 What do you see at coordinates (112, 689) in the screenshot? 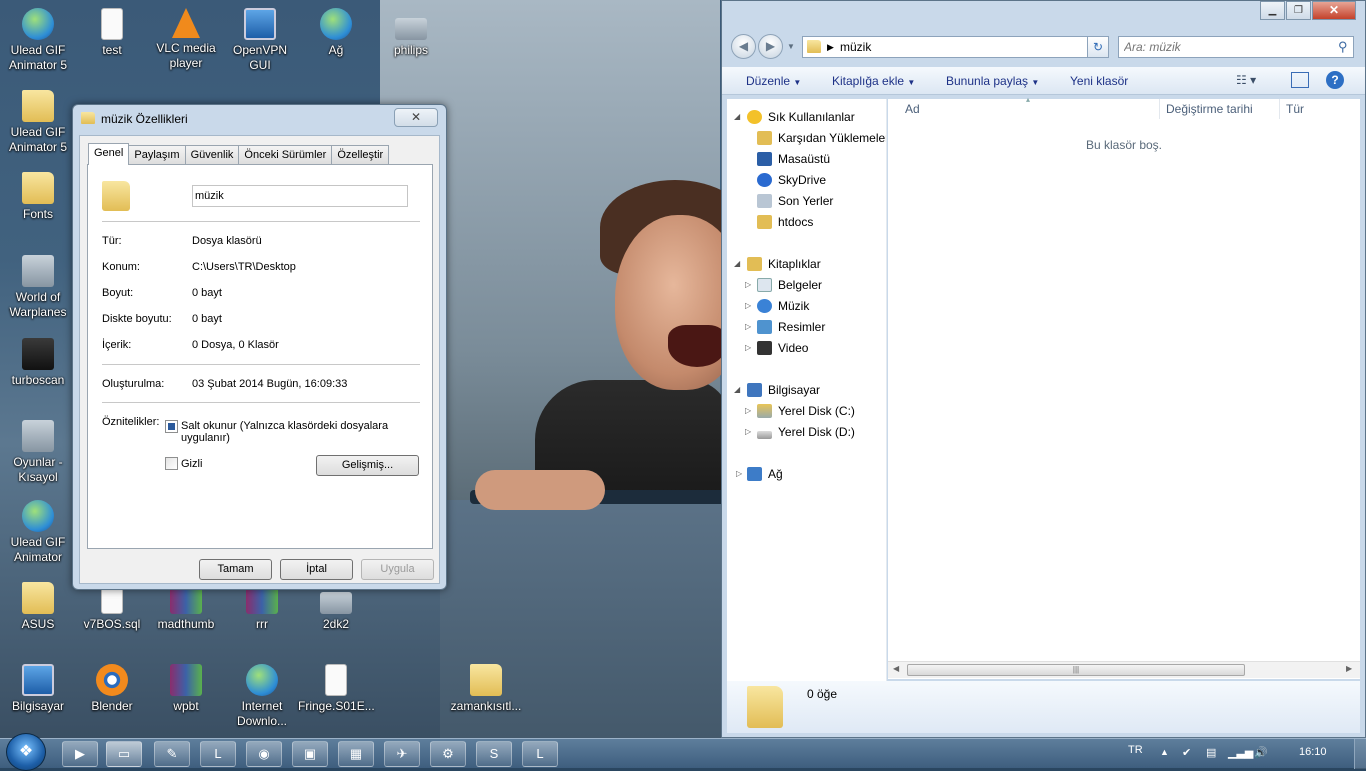
I see `desktop-icon-blender: Blender` at bounding box center [112, 689].